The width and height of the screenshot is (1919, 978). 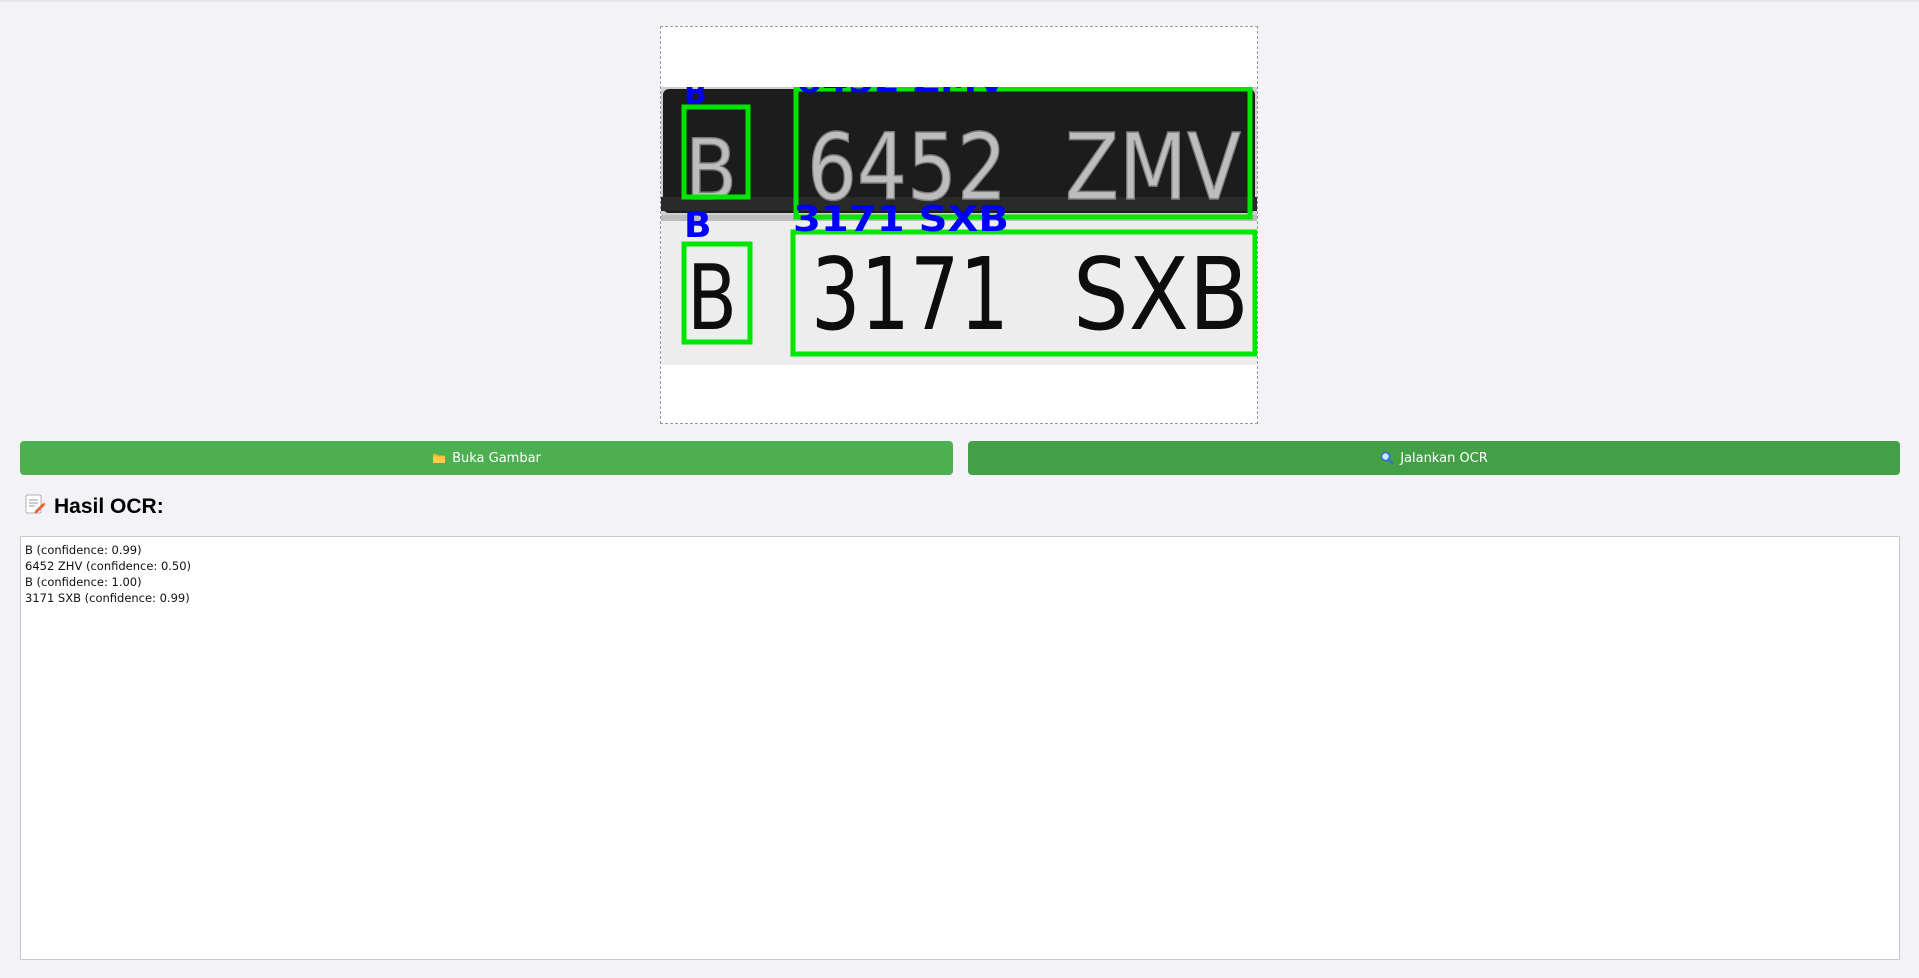 I want to click on magnifier-icon, so click(x=1387, y=458).